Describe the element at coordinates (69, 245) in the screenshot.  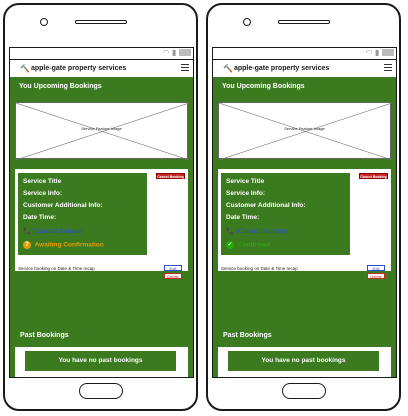
I see `status-text: Awaiting Confirmation` at that location.